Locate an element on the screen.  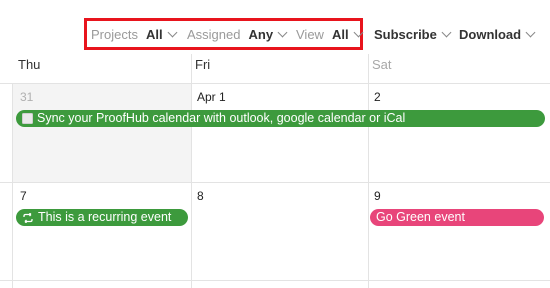
event-label: Go Green event is located at coordinates (420, 217).